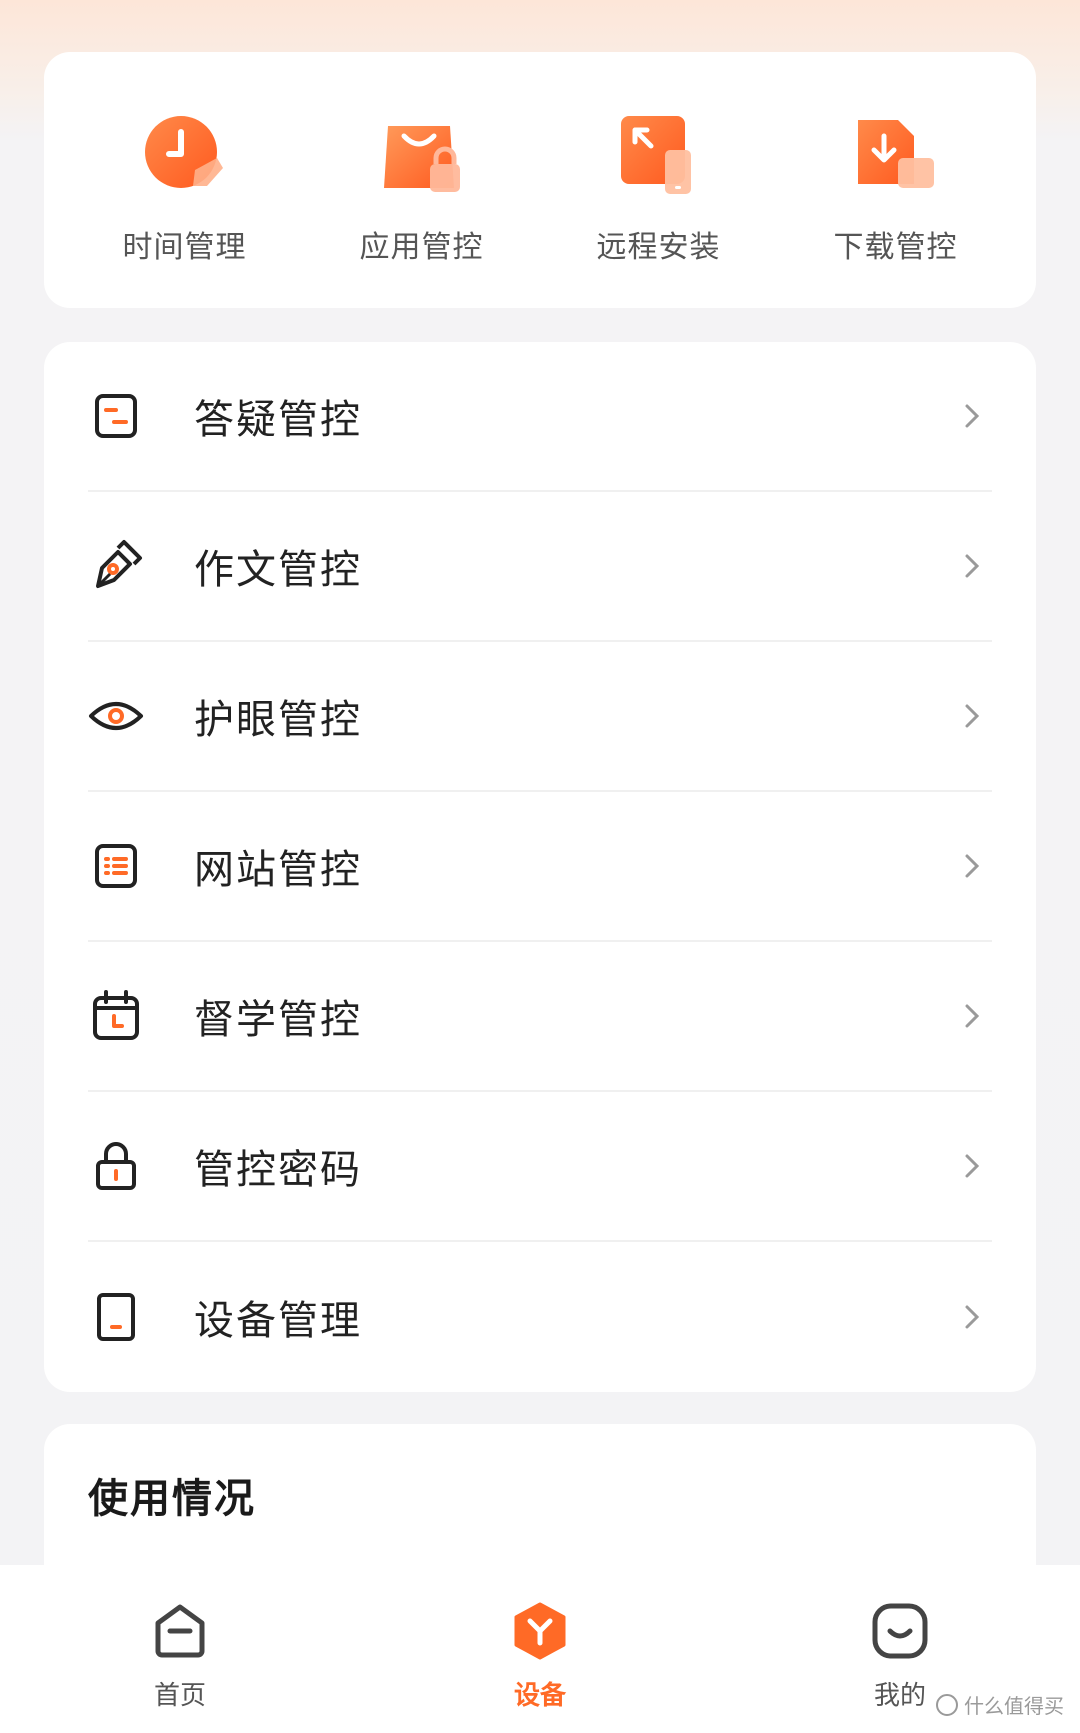 This screenshot has height=1733, width=1080. I want to click on tab-label: 首页, so click(179, 1696).